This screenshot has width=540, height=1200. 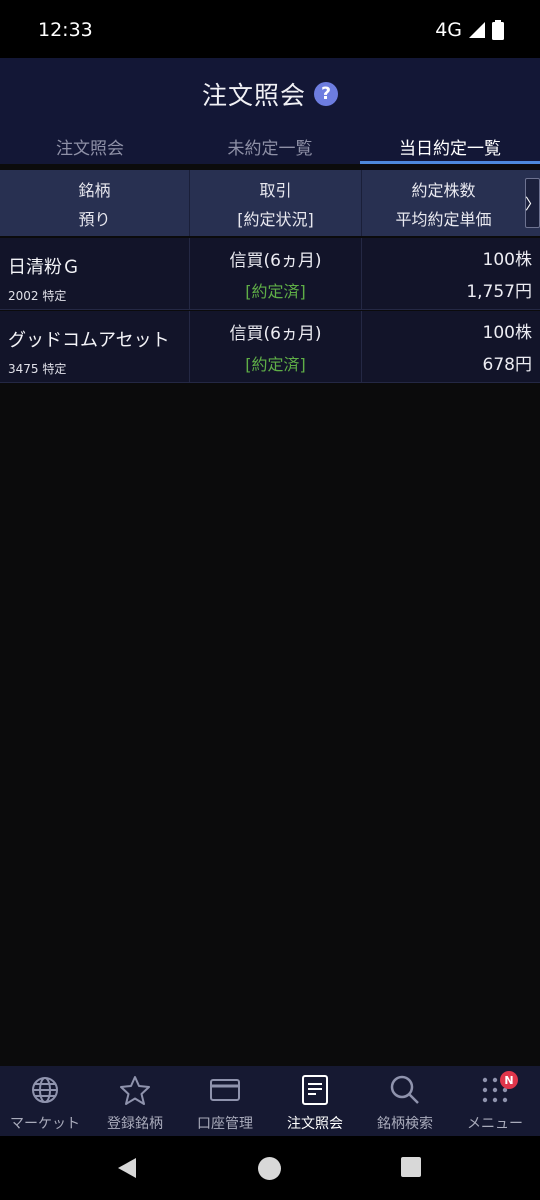 I want to click on header-trade-column: 取引 [約定状況], so click(x=276, y=203).